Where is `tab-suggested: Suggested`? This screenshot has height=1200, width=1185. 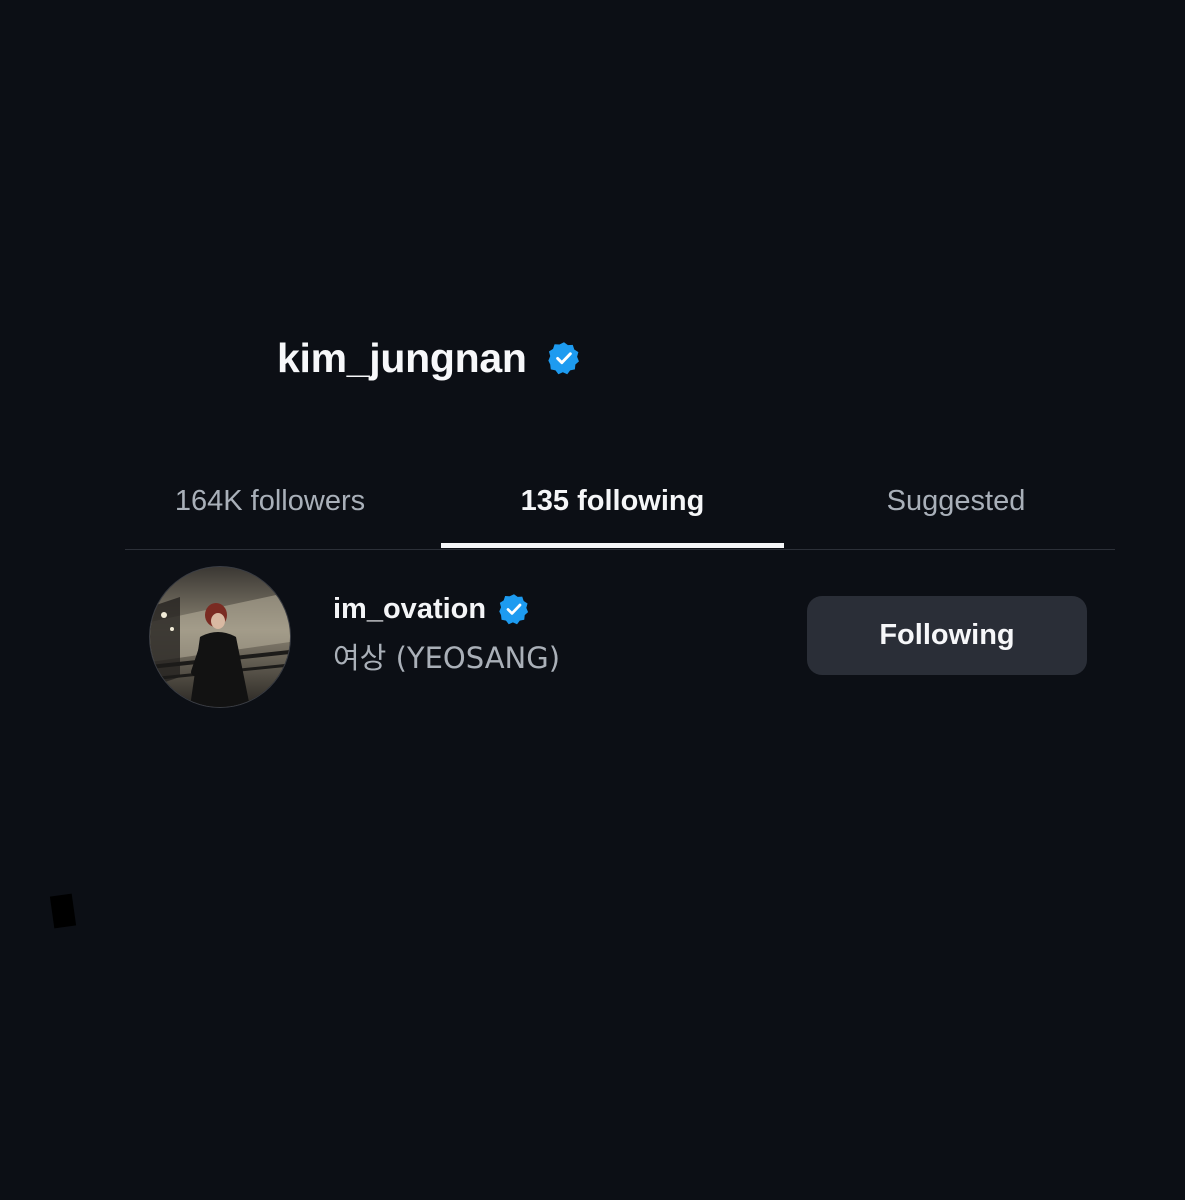
tab-suggested: Suggested is located at coordinates (956, 501).